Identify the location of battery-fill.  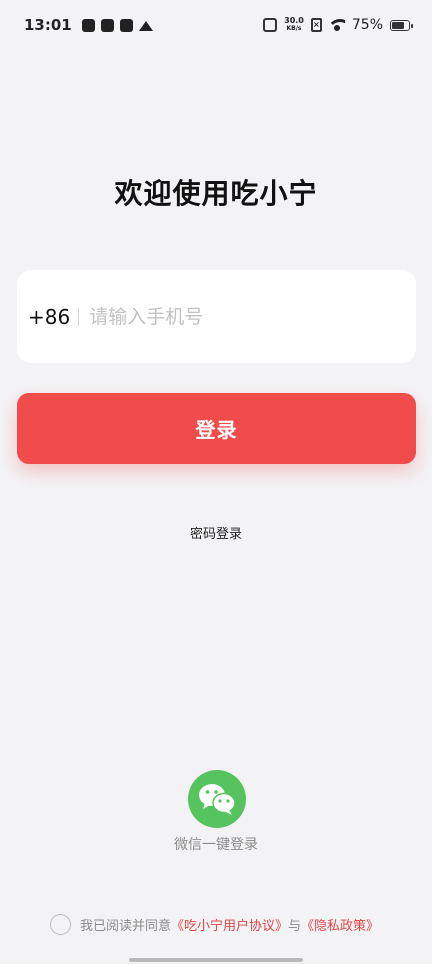
(398, 25).